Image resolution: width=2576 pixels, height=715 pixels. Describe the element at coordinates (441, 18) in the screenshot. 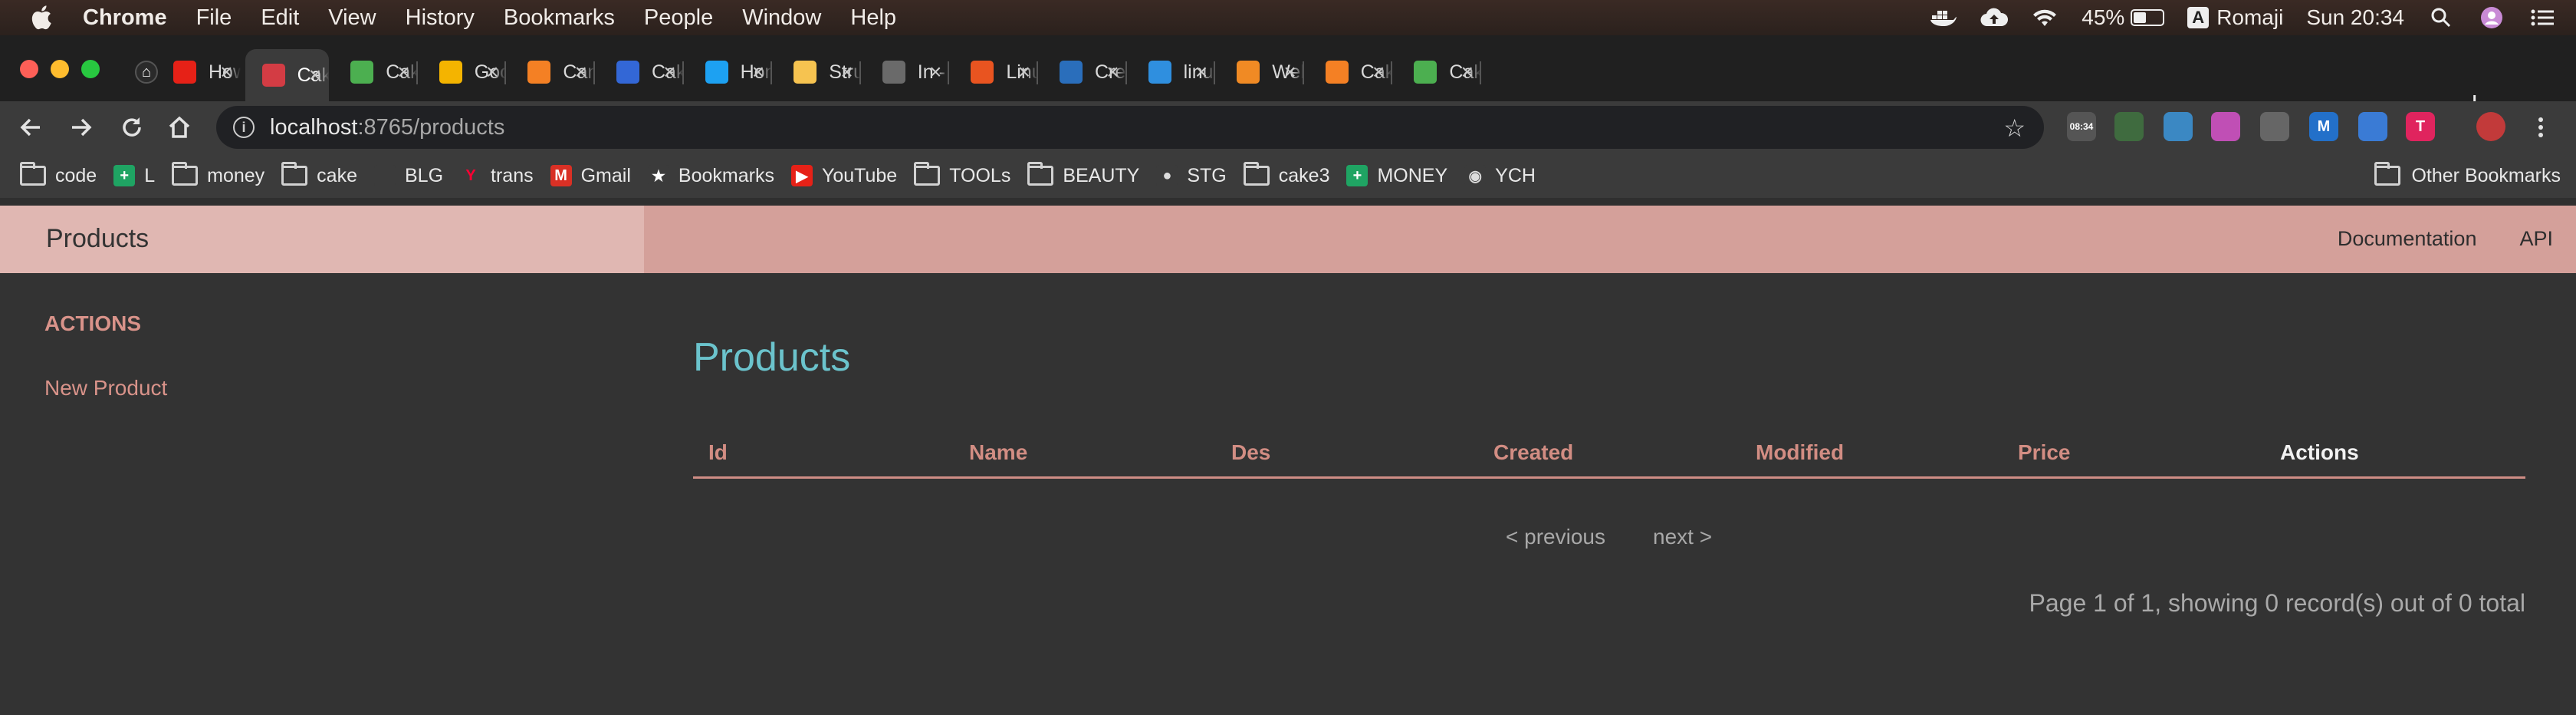

I see `menu-history: History` at that location.